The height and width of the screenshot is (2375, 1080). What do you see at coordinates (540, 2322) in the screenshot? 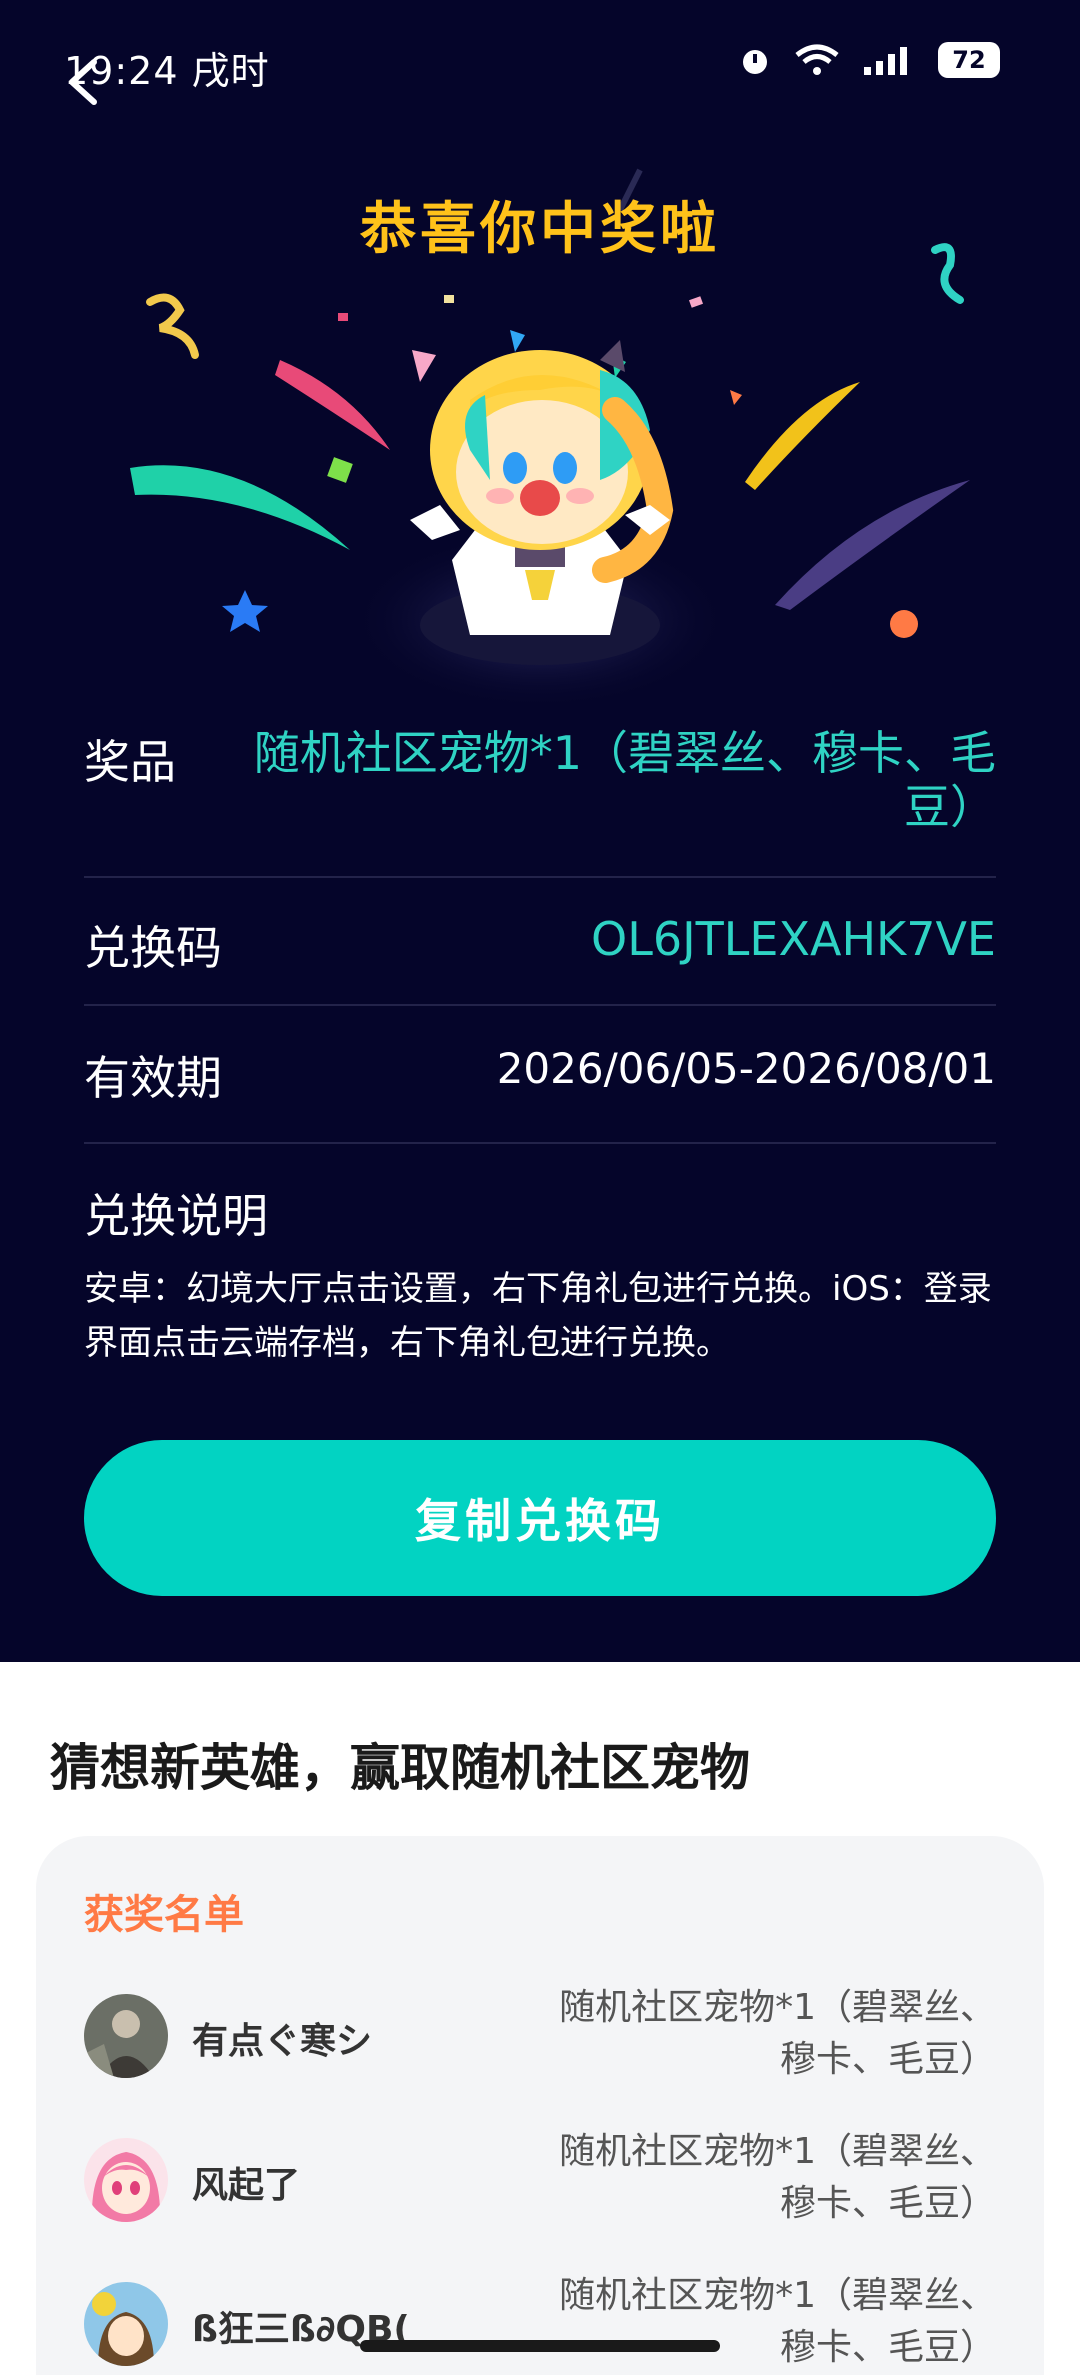
I see `winner-item: ß狂三ß∂QB( 随机社区宠物*1（碧翠丝、穆卡、毛豆）` at bounding box center [540, 2322].